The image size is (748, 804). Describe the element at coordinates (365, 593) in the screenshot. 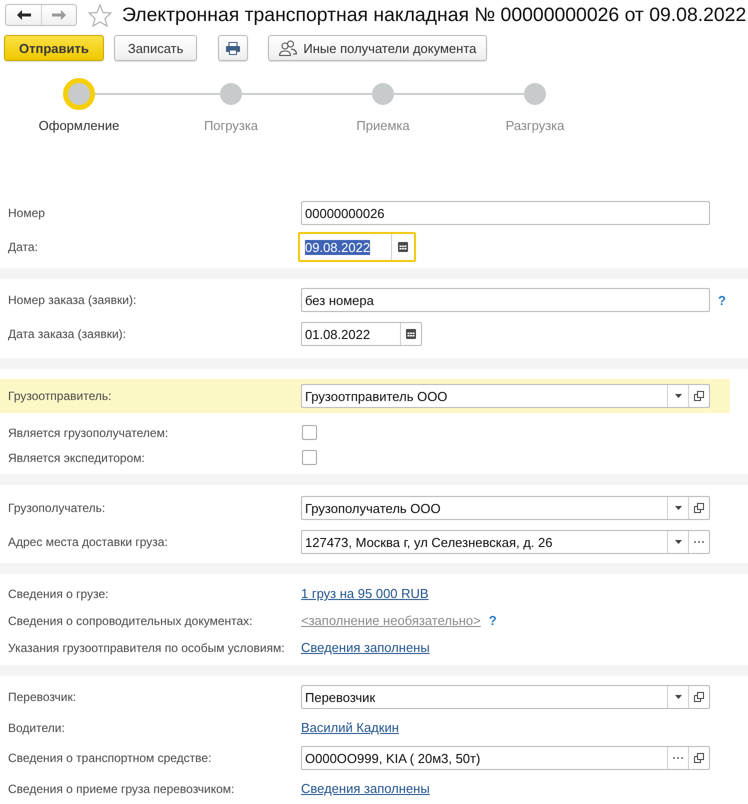

I see `link: 1 груз на 95 000 RUB` at that location.